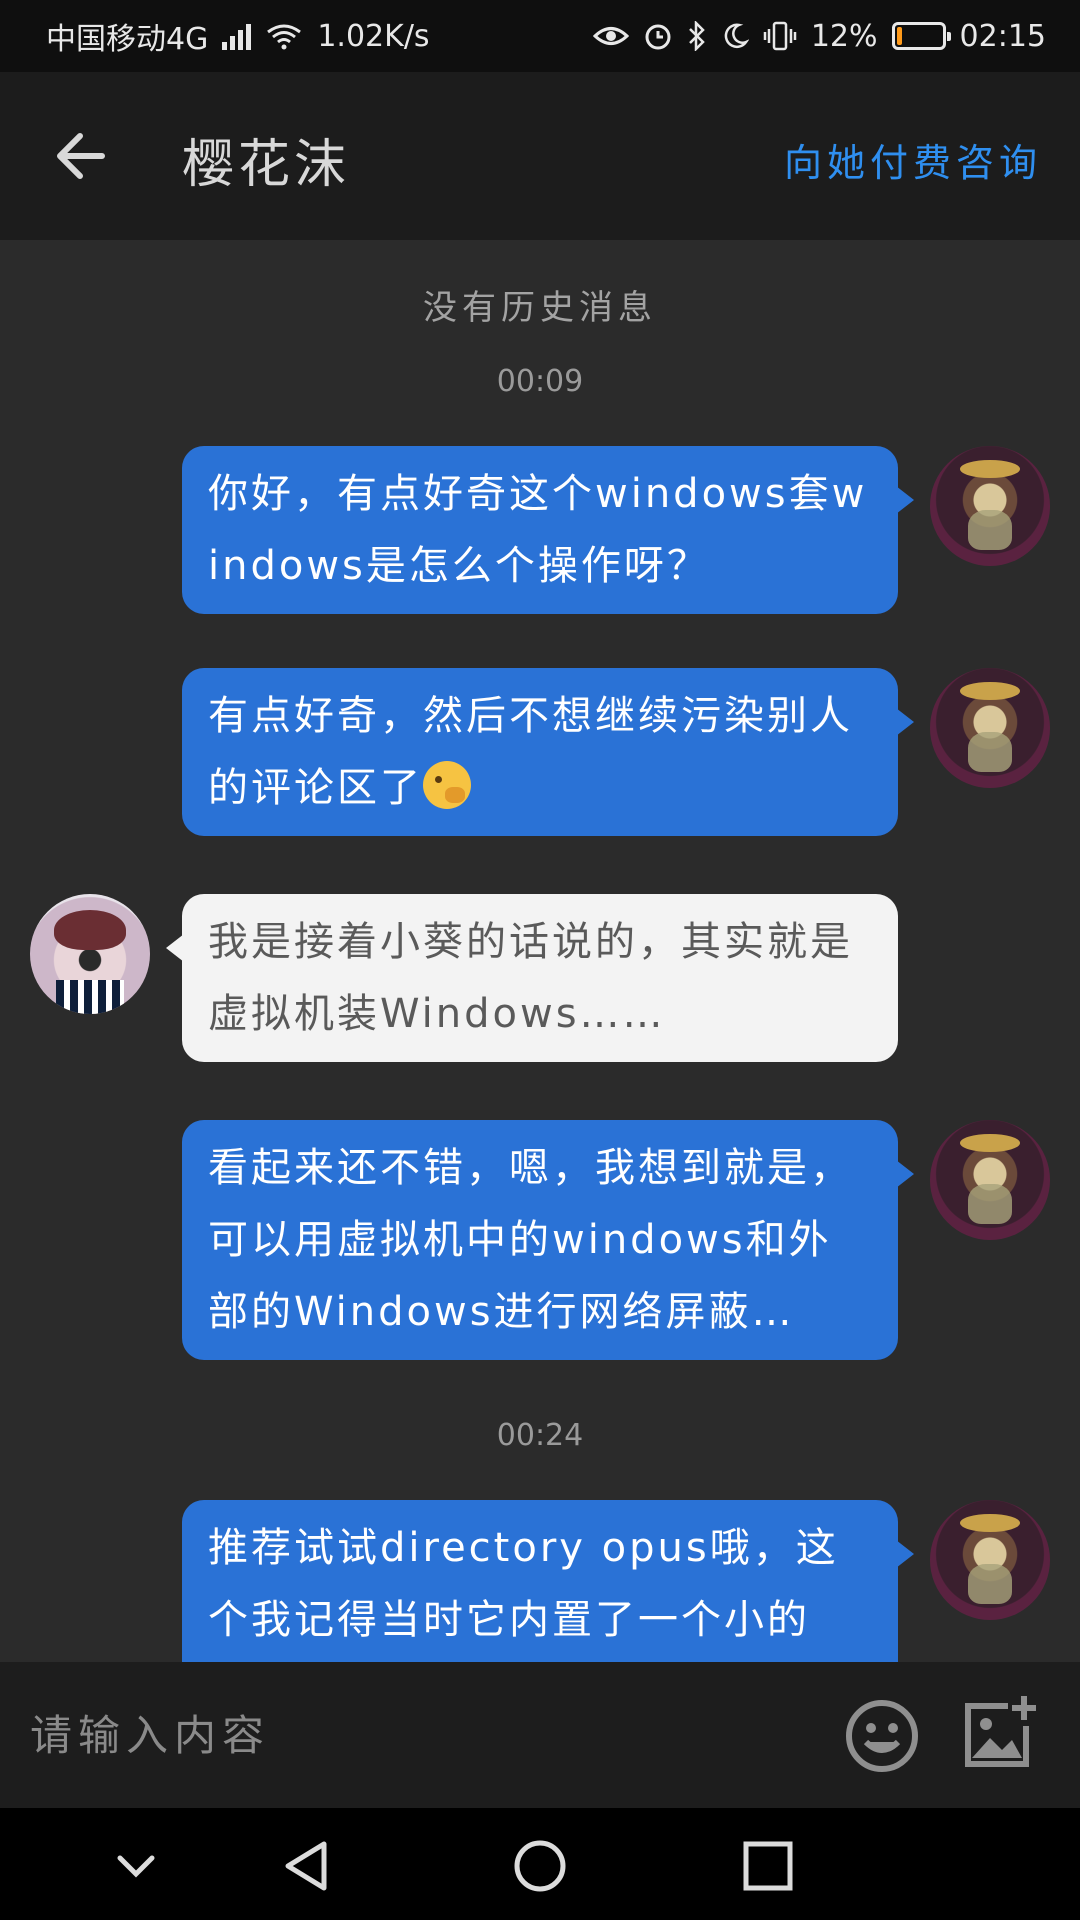 The image size is (1080, 1920). I want to click on emoji-button, so click(882, 1736).